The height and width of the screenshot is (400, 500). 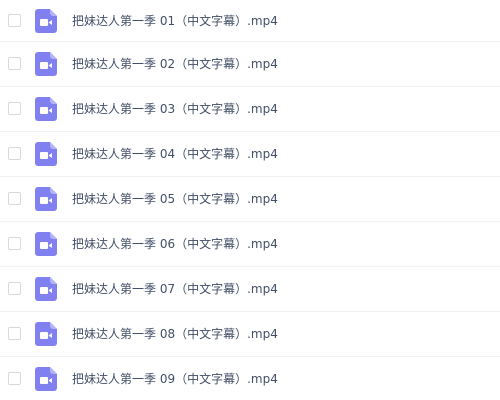 What do you see at coordinates (175, 154) in the screenshot?
I see `file-name: 把妹达人第一季 04（中文字幕）.mp4` at bounding box center [175, 154].